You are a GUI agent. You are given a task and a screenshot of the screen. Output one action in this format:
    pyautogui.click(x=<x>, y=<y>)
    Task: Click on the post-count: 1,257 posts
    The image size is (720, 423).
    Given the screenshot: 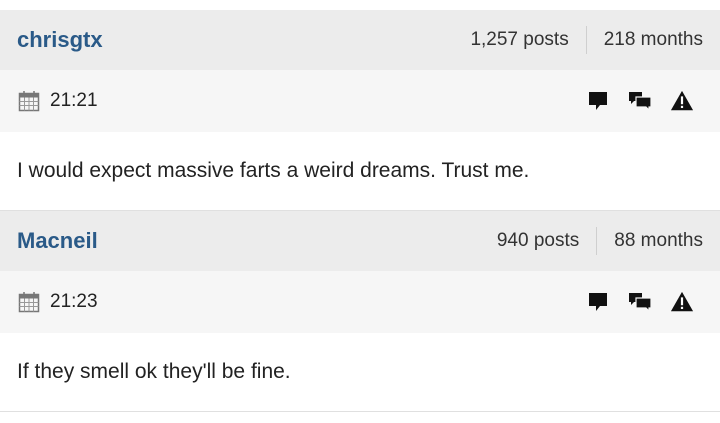 What is the action you would take?
    pyautogui.click(x=519, y=39)
    